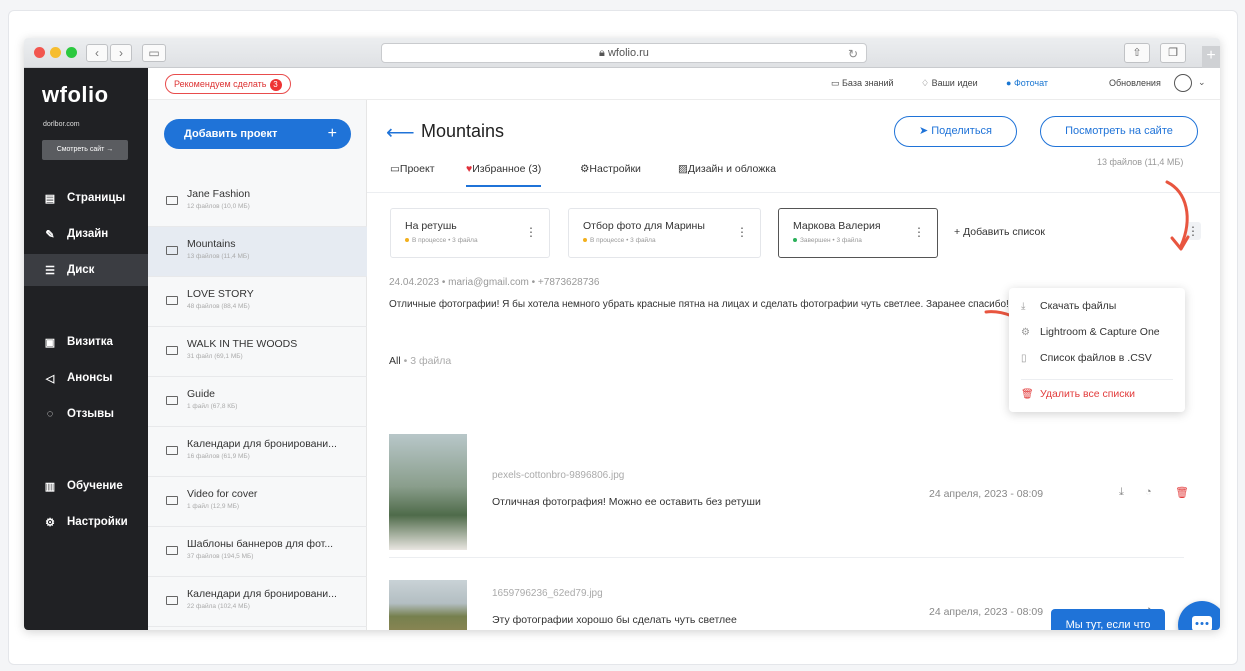 This screenshot has width=1245, height=671. What do you see at coordinates (86, 486) in the screenshot?
I see `sidebar-item-learning: ▥ Обучение` at bounding box center [86, 486].